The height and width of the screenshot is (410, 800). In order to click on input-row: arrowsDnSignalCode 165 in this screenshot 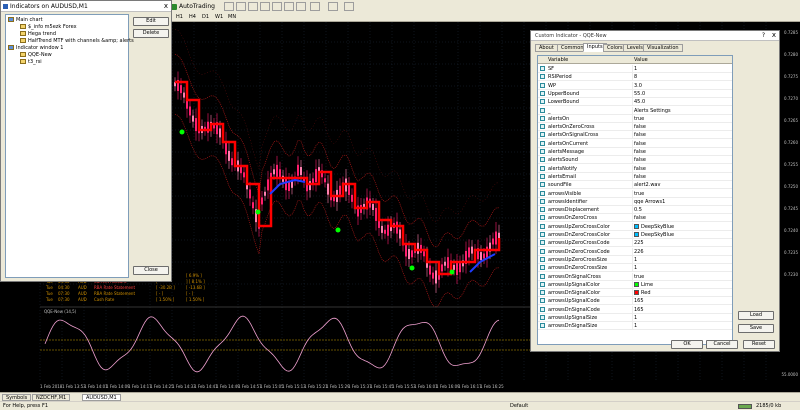, I will do `click(635, 309)`.